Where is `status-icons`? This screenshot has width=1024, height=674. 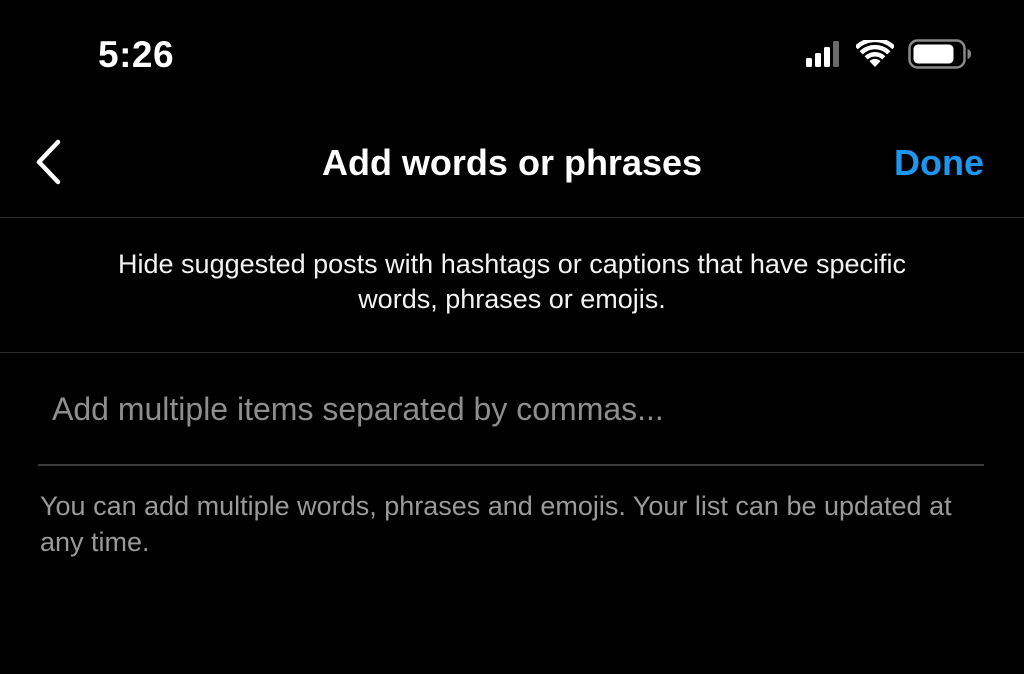
status-icons is located at coordinates (889, 55).